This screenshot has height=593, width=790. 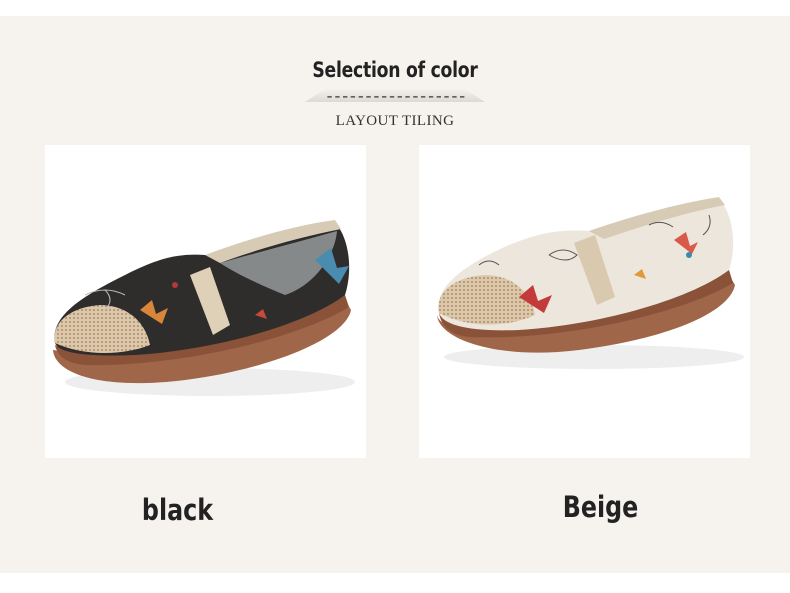 I want to click on color-label-beige: Beige, so click(x=600, y=507).